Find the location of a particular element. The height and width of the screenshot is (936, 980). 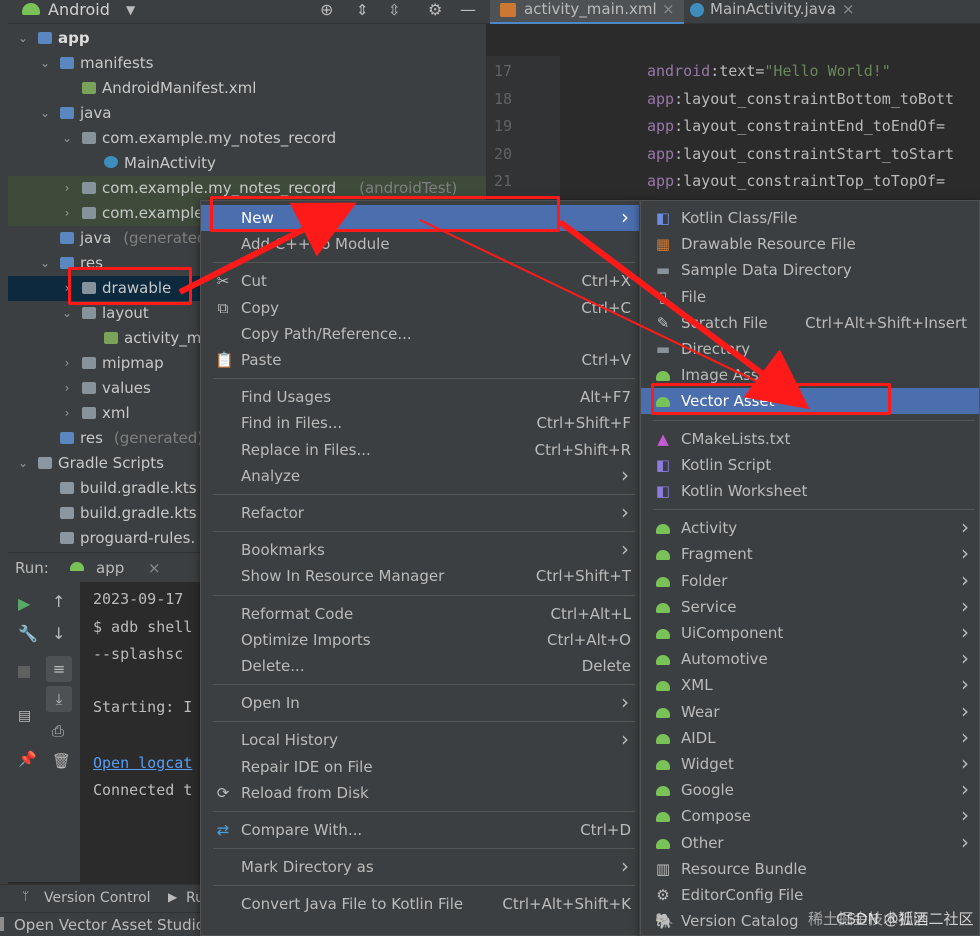

arrow-new-to-vector-thin is located at coordinates (610, 311).